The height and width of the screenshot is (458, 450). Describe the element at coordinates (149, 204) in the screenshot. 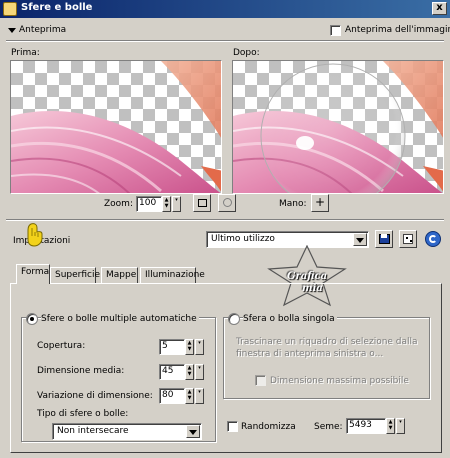

I see `zoom-input: 100` at that location.